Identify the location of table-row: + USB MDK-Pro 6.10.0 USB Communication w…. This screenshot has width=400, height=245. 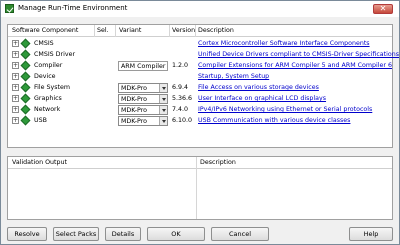
(200, 120).